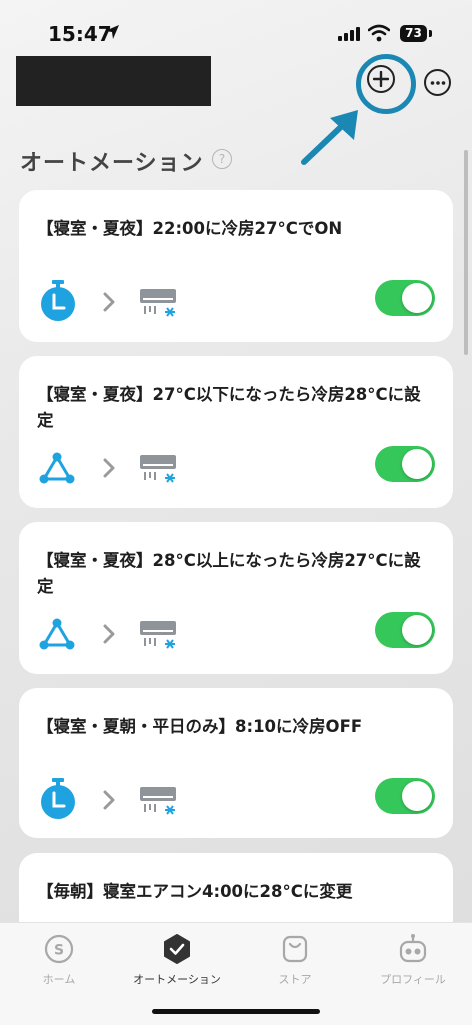 This screenshot has width=472, height=1025. I want to click on more-button, so click(437, 82).